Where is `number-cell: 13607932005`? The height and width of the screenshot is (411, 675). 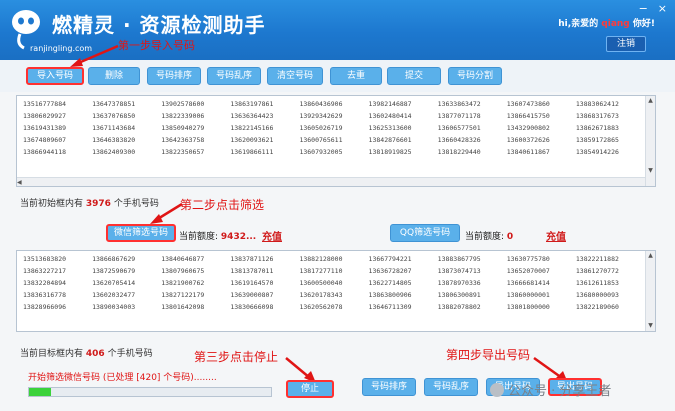 number-cell: 13607932005 is located at coordinates (327, 152).